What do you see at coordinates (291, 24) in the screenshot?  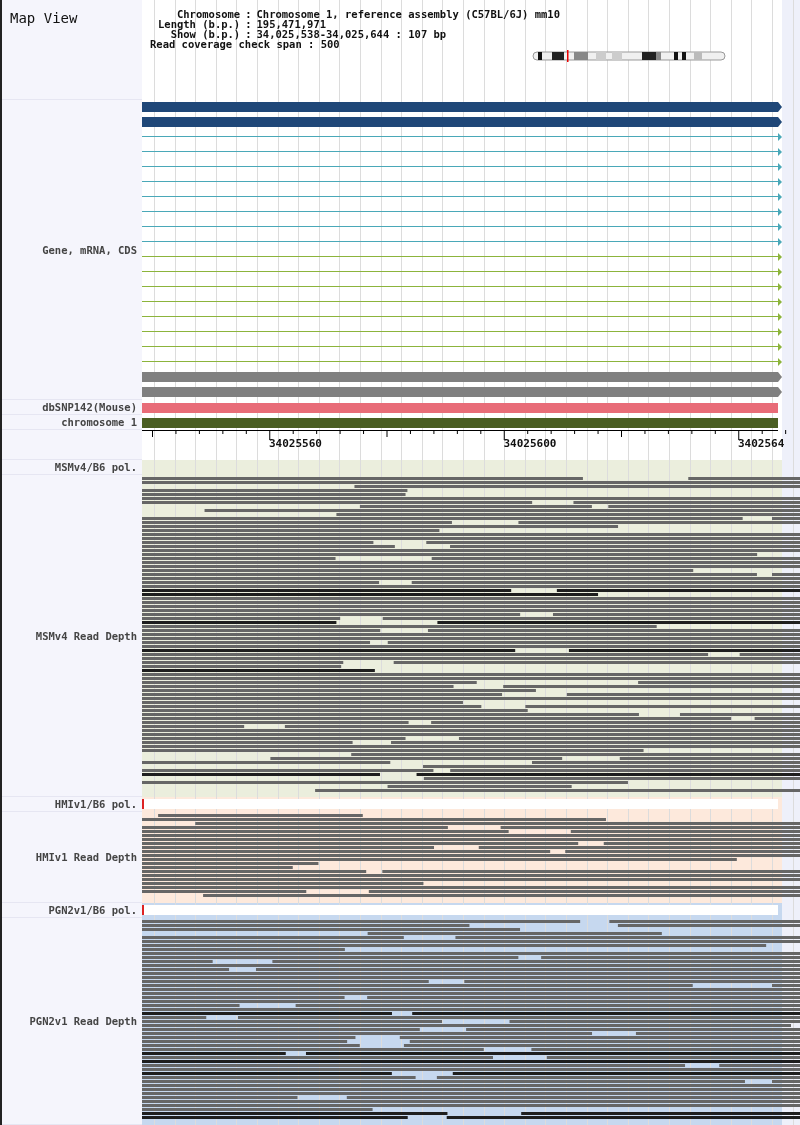 I see `info-value: 195,471,971` at bounding box center [291, 24].